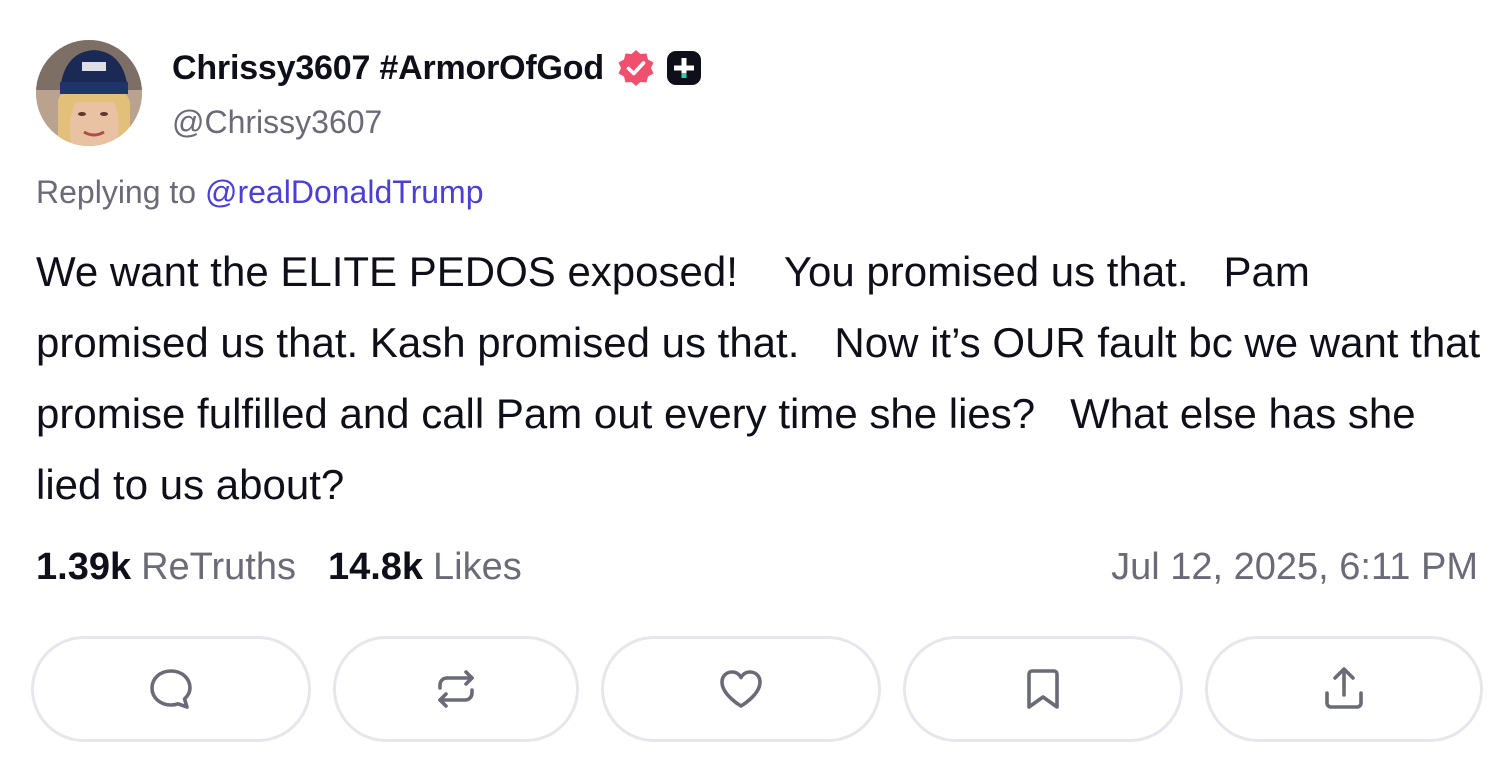  I want to click on retruth-button, so click(456, 689).